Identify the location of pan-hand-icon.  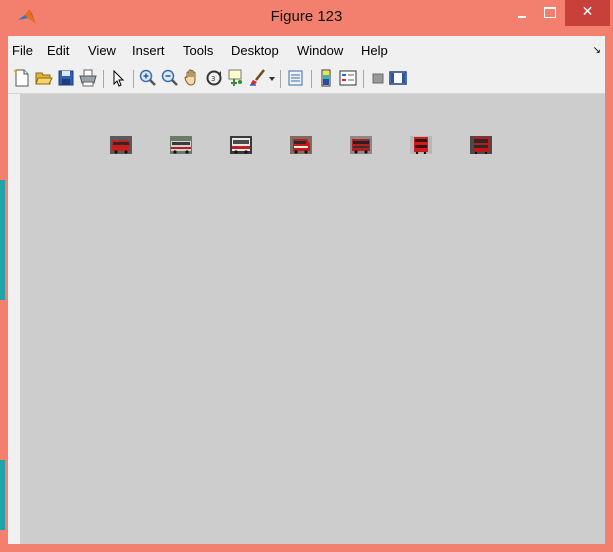
(192, 78).